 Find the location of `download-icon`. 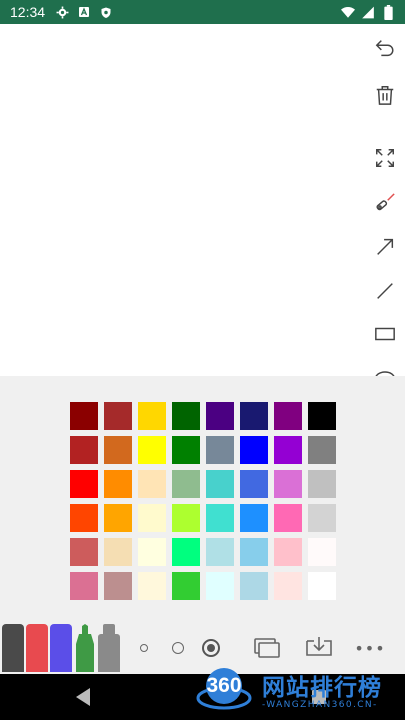

download-icon is located at coordinates (319, 646).